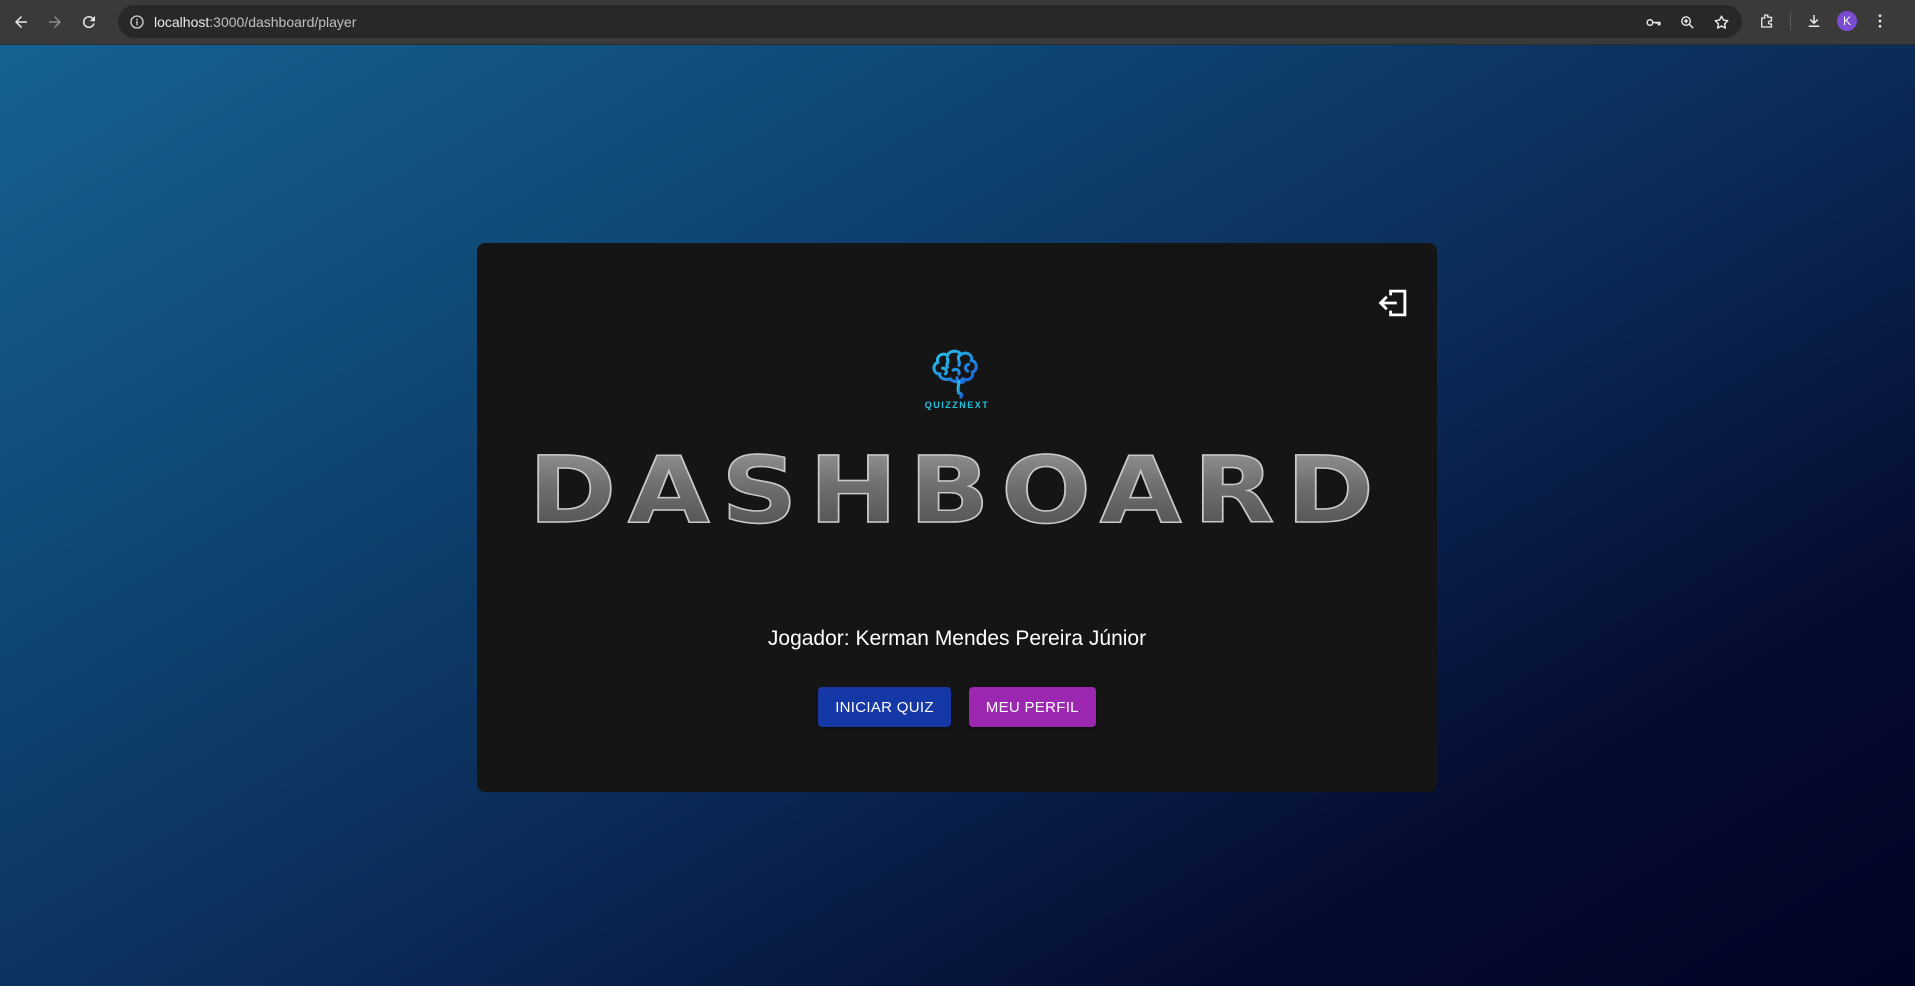 The image size is (1915, 986). I want to click on forward-button, so click(55, 22).